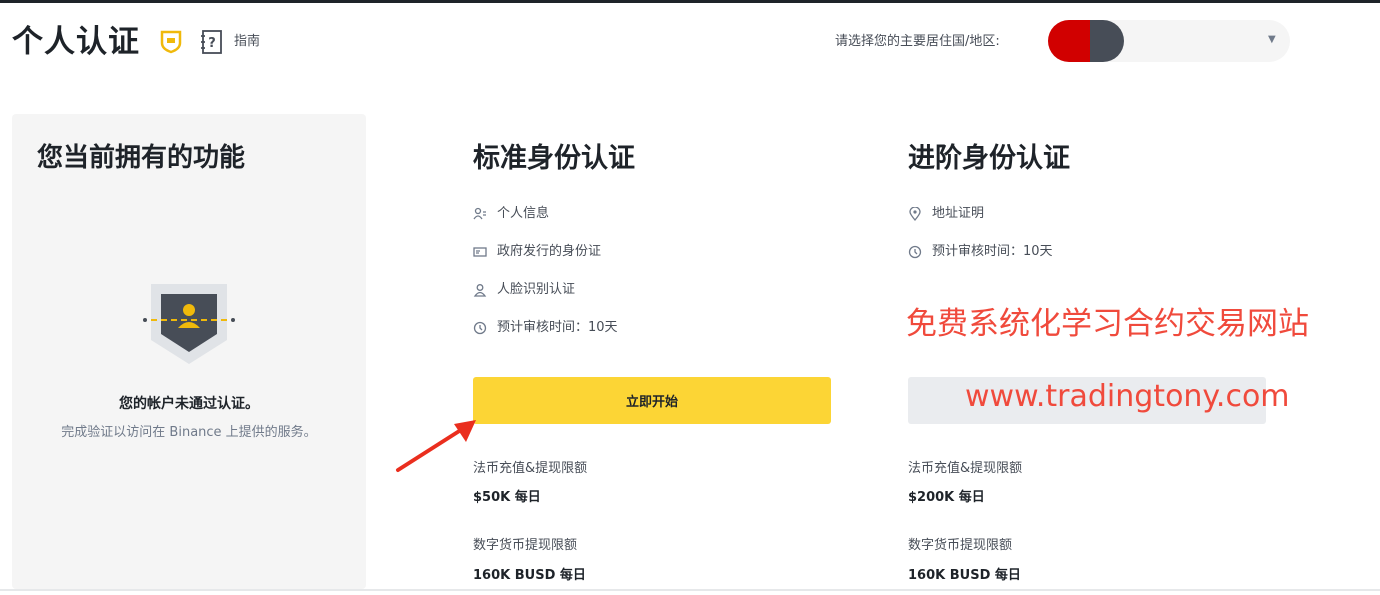 This screenshot has width=1380, height=595. I want to click on region-label: 请选择您的主要居住国/地区:, so click(917, 41).